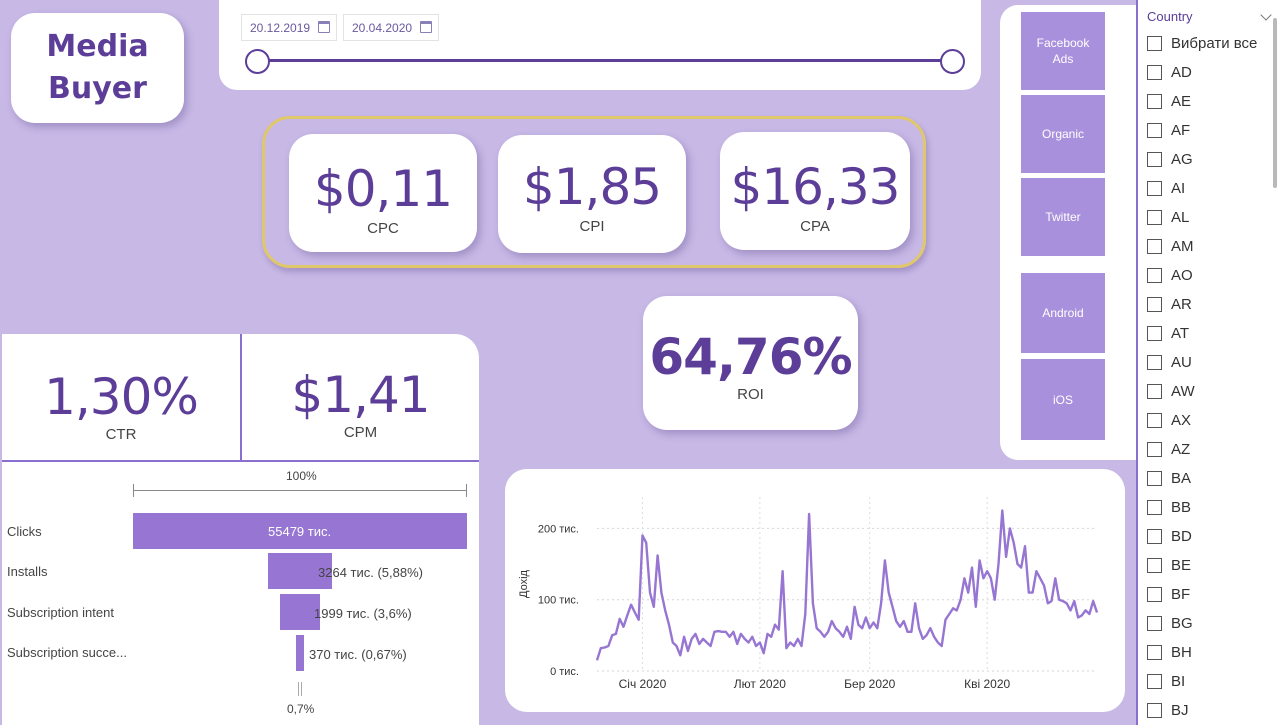 This screenshot has width=1279, height=725. I want to click on country-item: BH, so click(1169, 652).